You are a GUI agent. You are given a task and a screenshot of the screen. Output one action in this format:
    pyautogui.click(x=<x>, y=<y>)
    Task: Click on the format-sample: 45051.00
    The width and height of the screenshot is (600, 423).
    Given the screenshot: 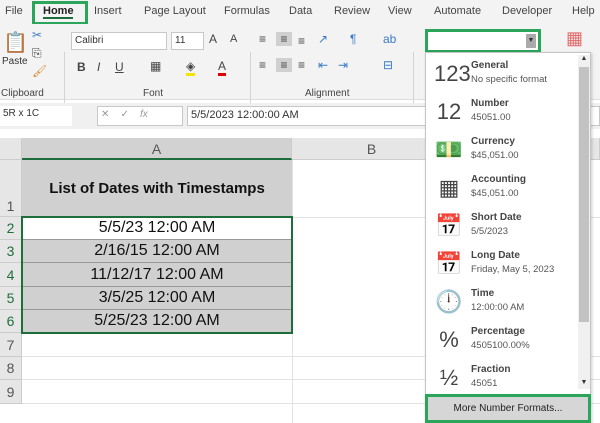 What is the action you would take?
    pyautogui.click(x=491, y=117)
    